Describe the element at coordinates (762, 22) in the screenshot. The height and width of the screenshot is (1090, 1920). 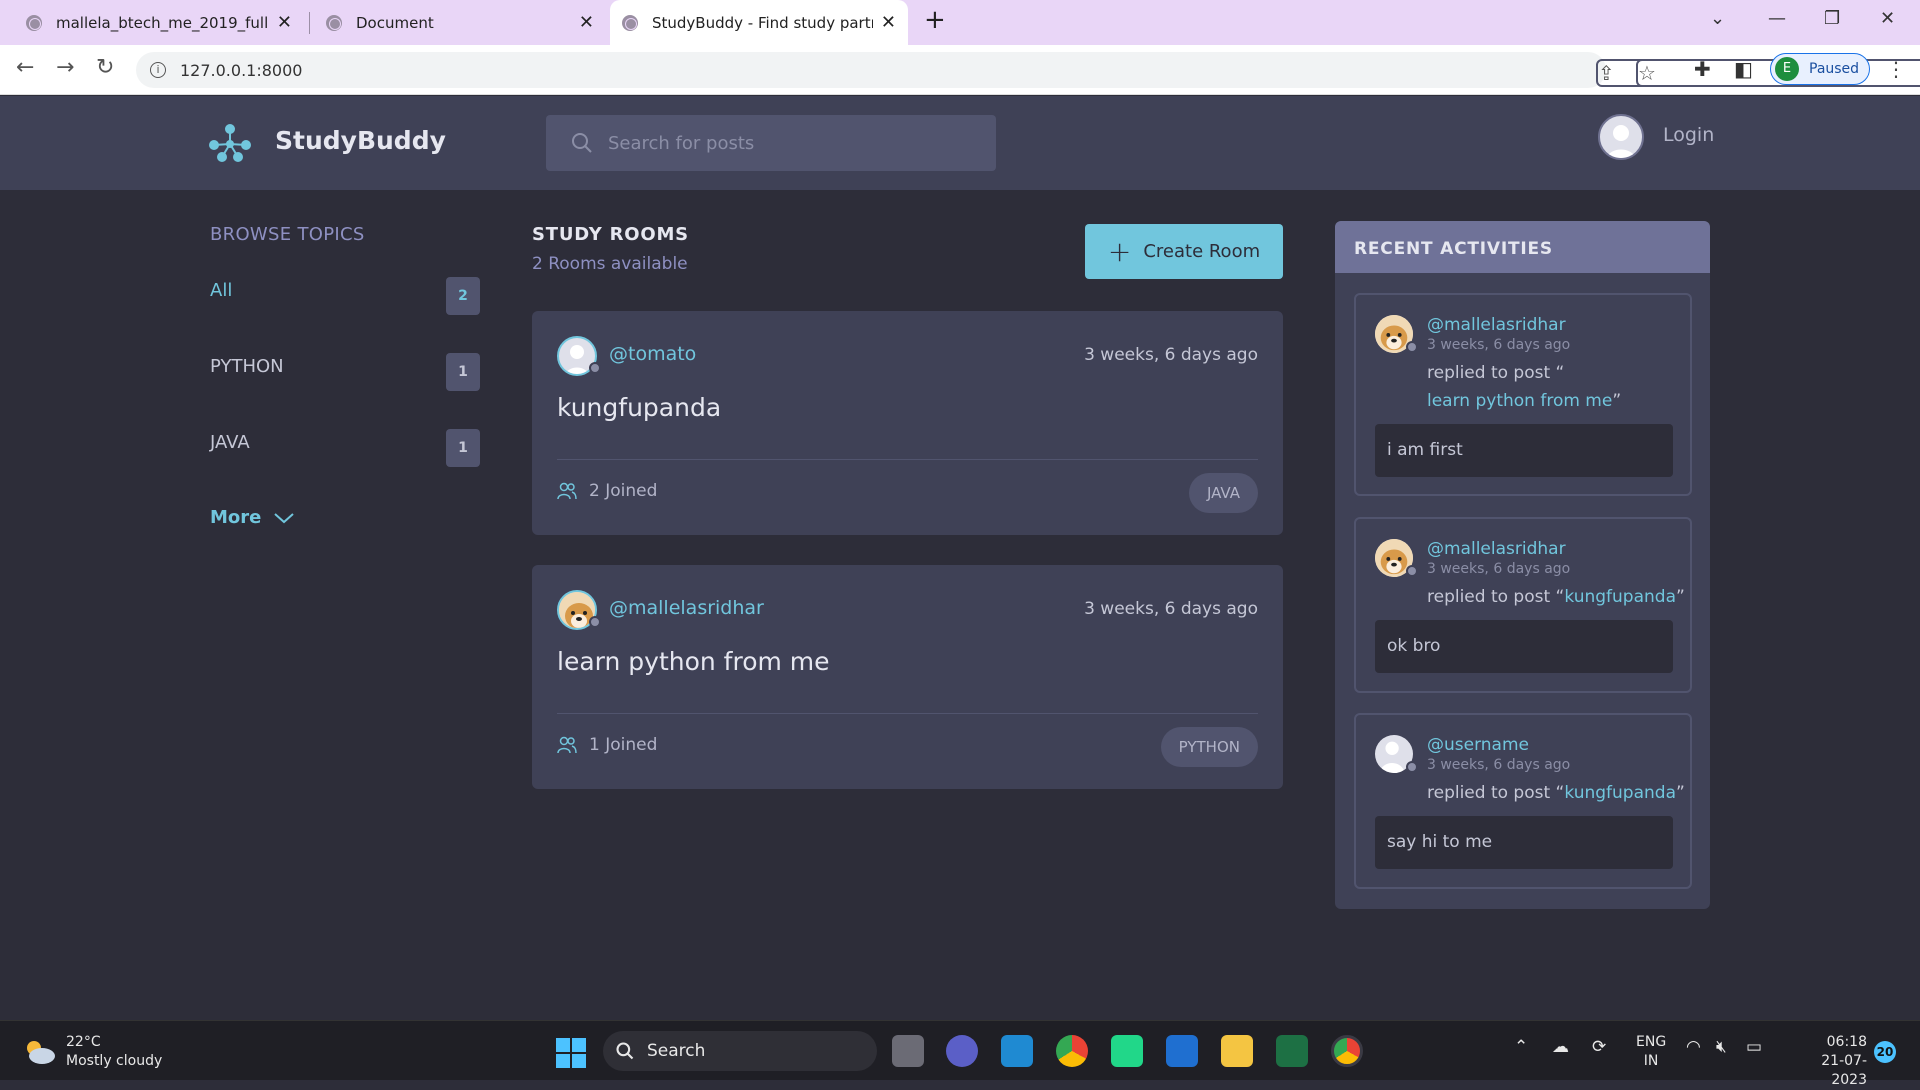
I see `tab-title: StudyBuddy - Find study partners` at that location.